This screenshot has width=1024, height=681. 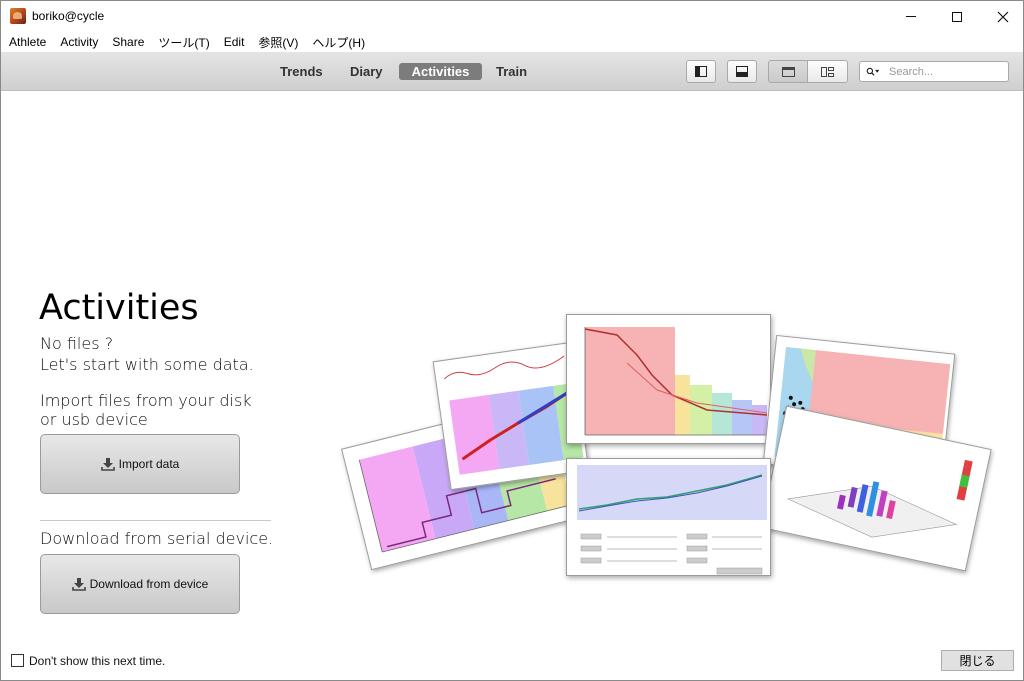 I want to click on bottom-panel-icon, so click(x=742, y=71).